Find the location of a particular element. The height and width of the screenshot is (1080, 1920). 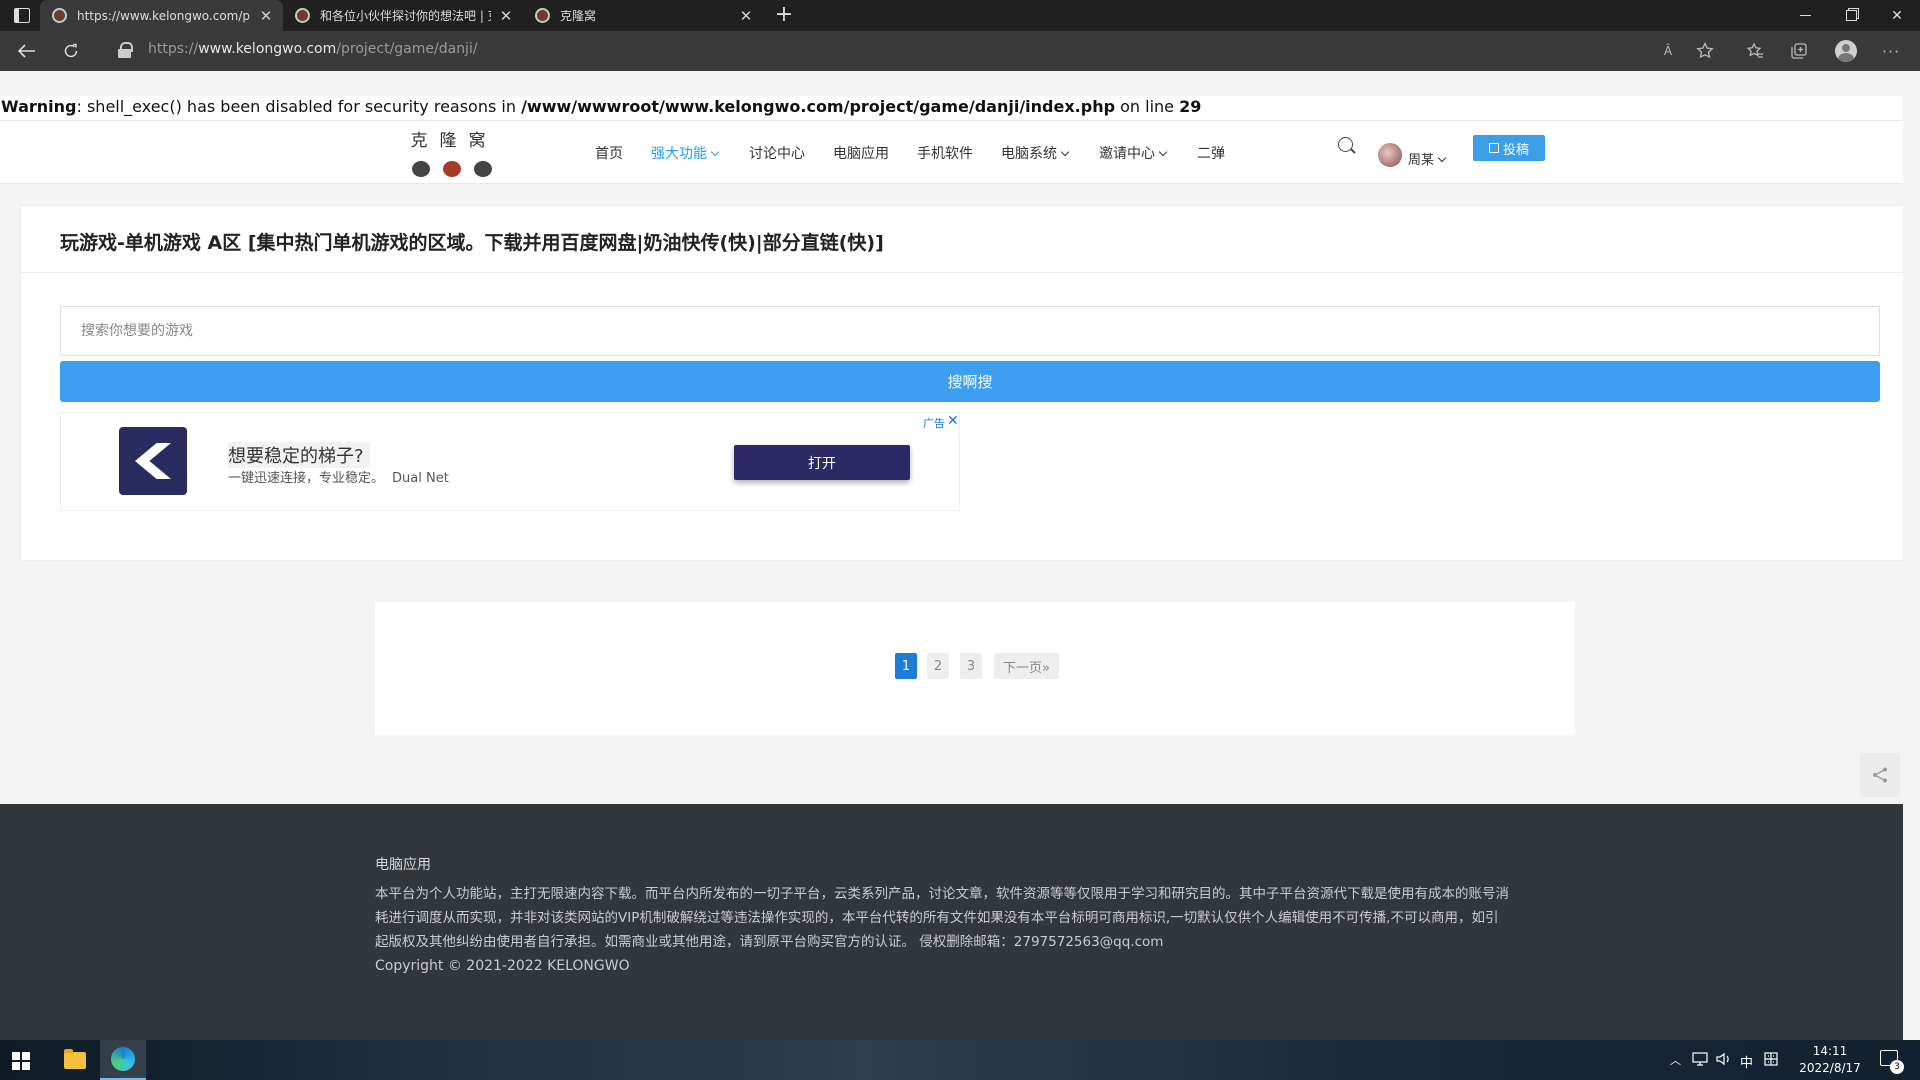

tab-actions-icon is located at coordinates (22, 15).